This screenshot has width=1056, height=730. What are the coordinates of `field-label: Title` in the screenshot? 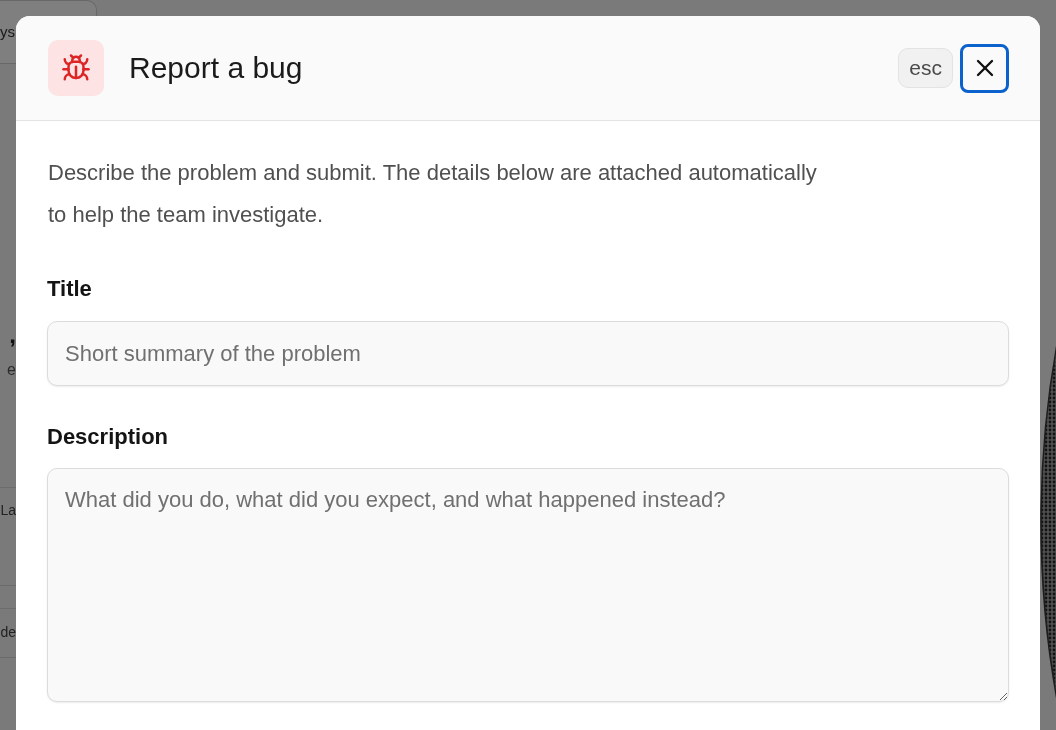 It's located at (69, 289).